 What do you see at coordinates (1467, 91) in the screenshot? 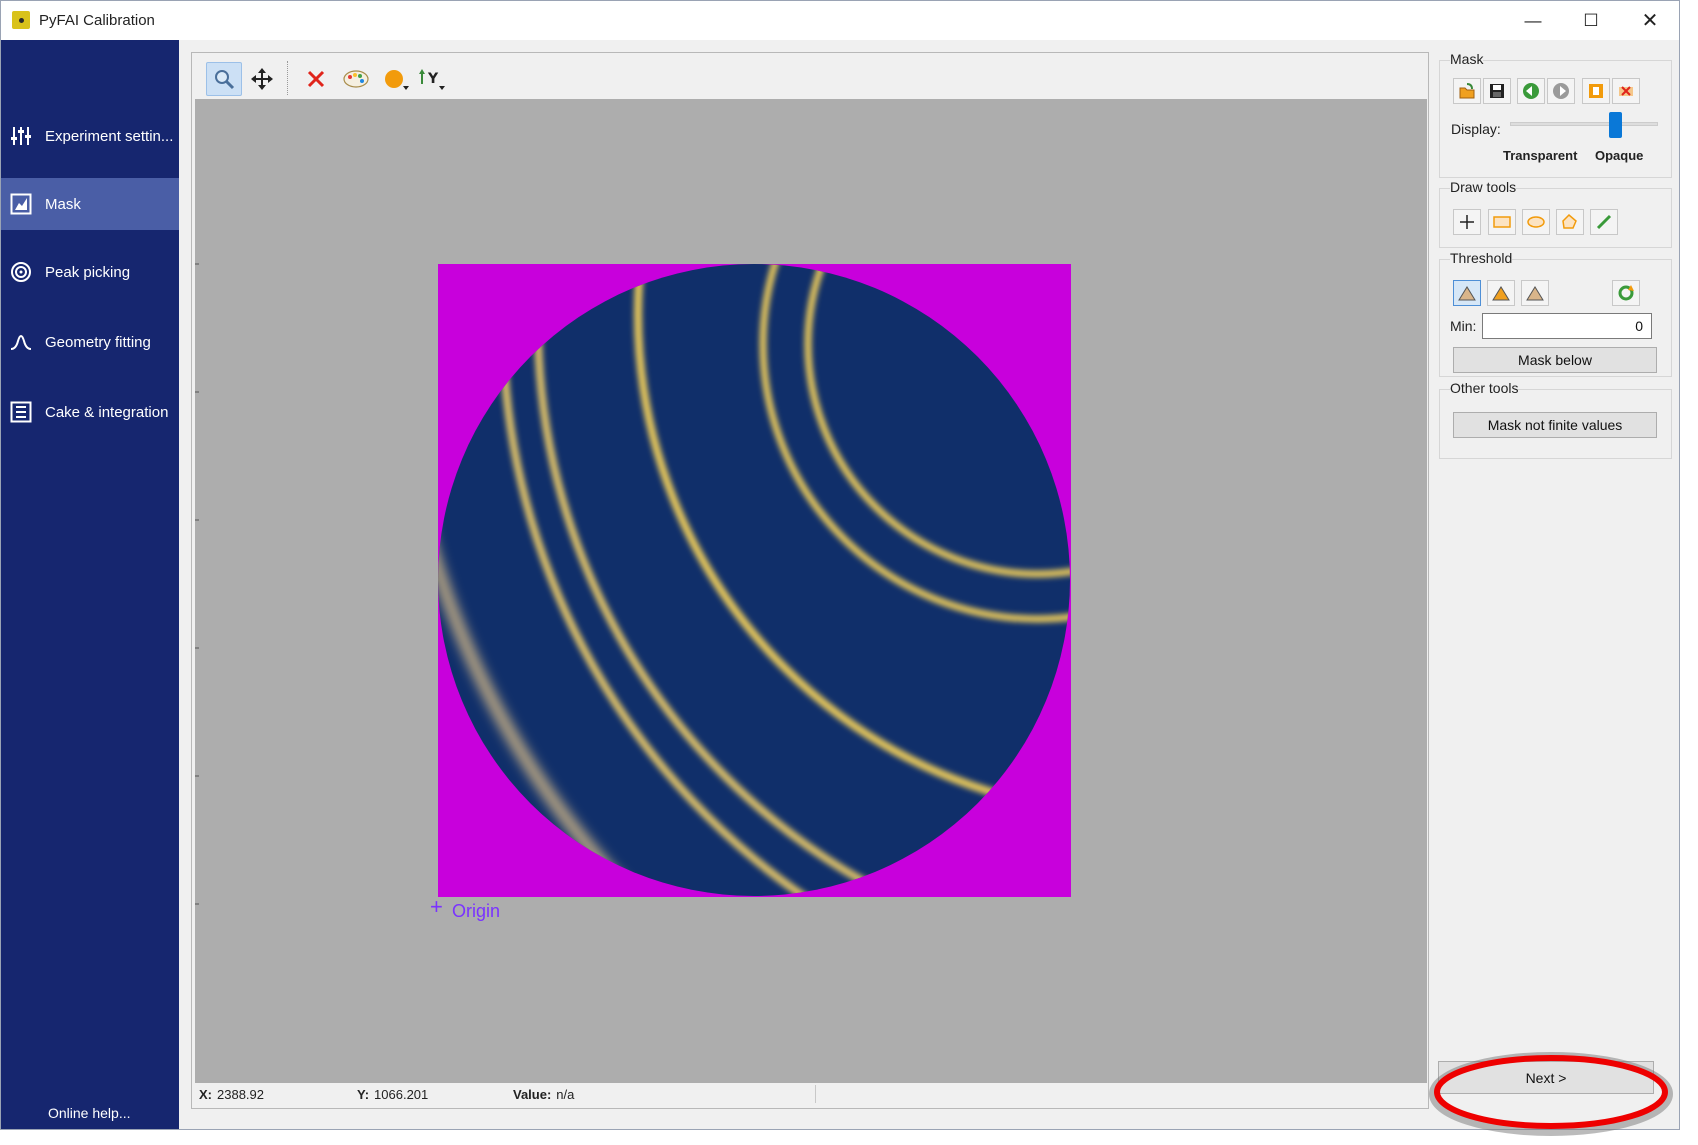
I see `load-mask-icon` at bounding box center [1467, 91].